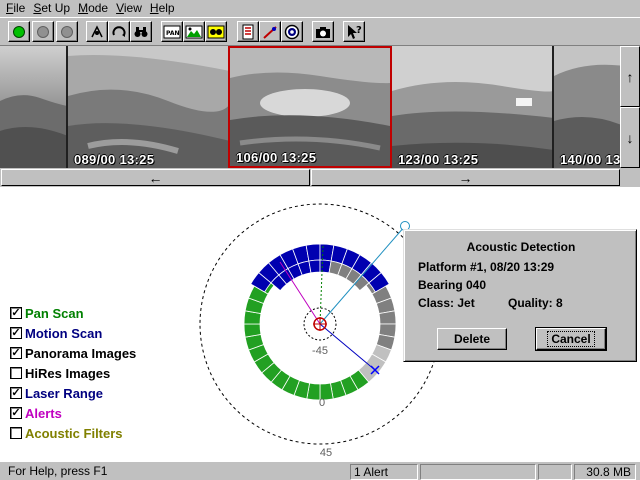 The height and width of the screenshot is (480, 640). I want to click on menu-view: View, so click(129, 8).